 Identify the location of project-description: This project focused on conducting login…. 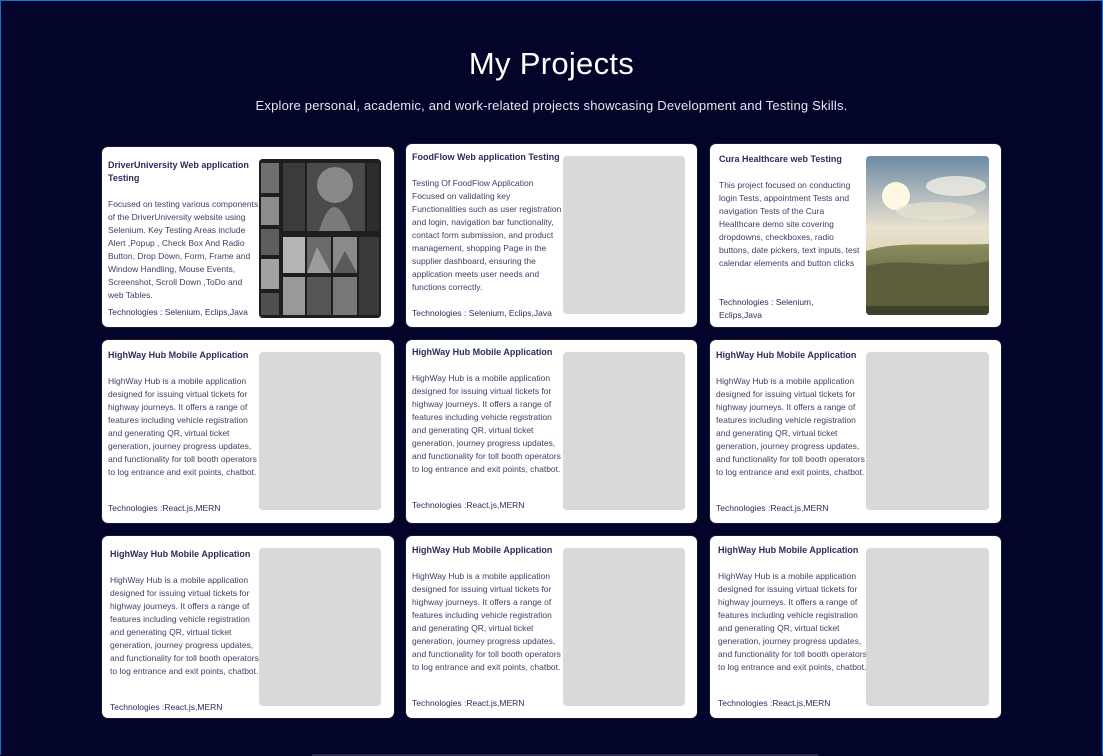
(789, 224).